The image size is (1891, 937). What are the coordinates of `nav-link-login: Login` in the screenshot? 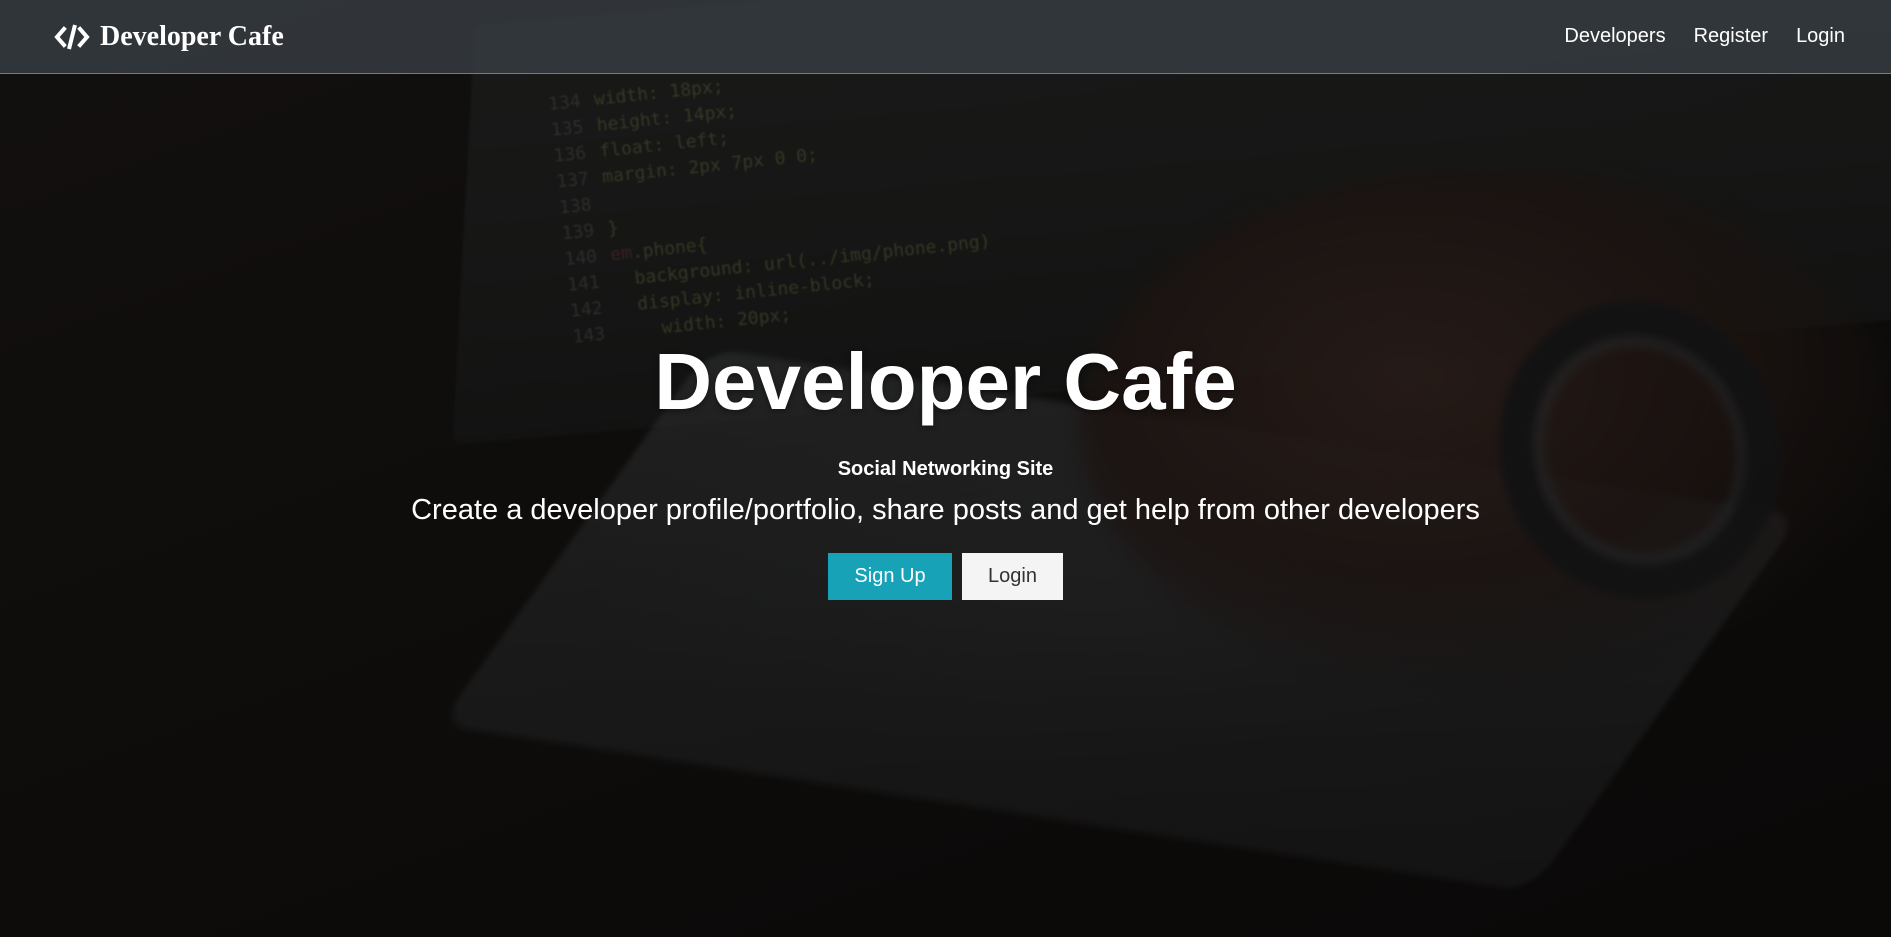 It's located at (1820, 36).